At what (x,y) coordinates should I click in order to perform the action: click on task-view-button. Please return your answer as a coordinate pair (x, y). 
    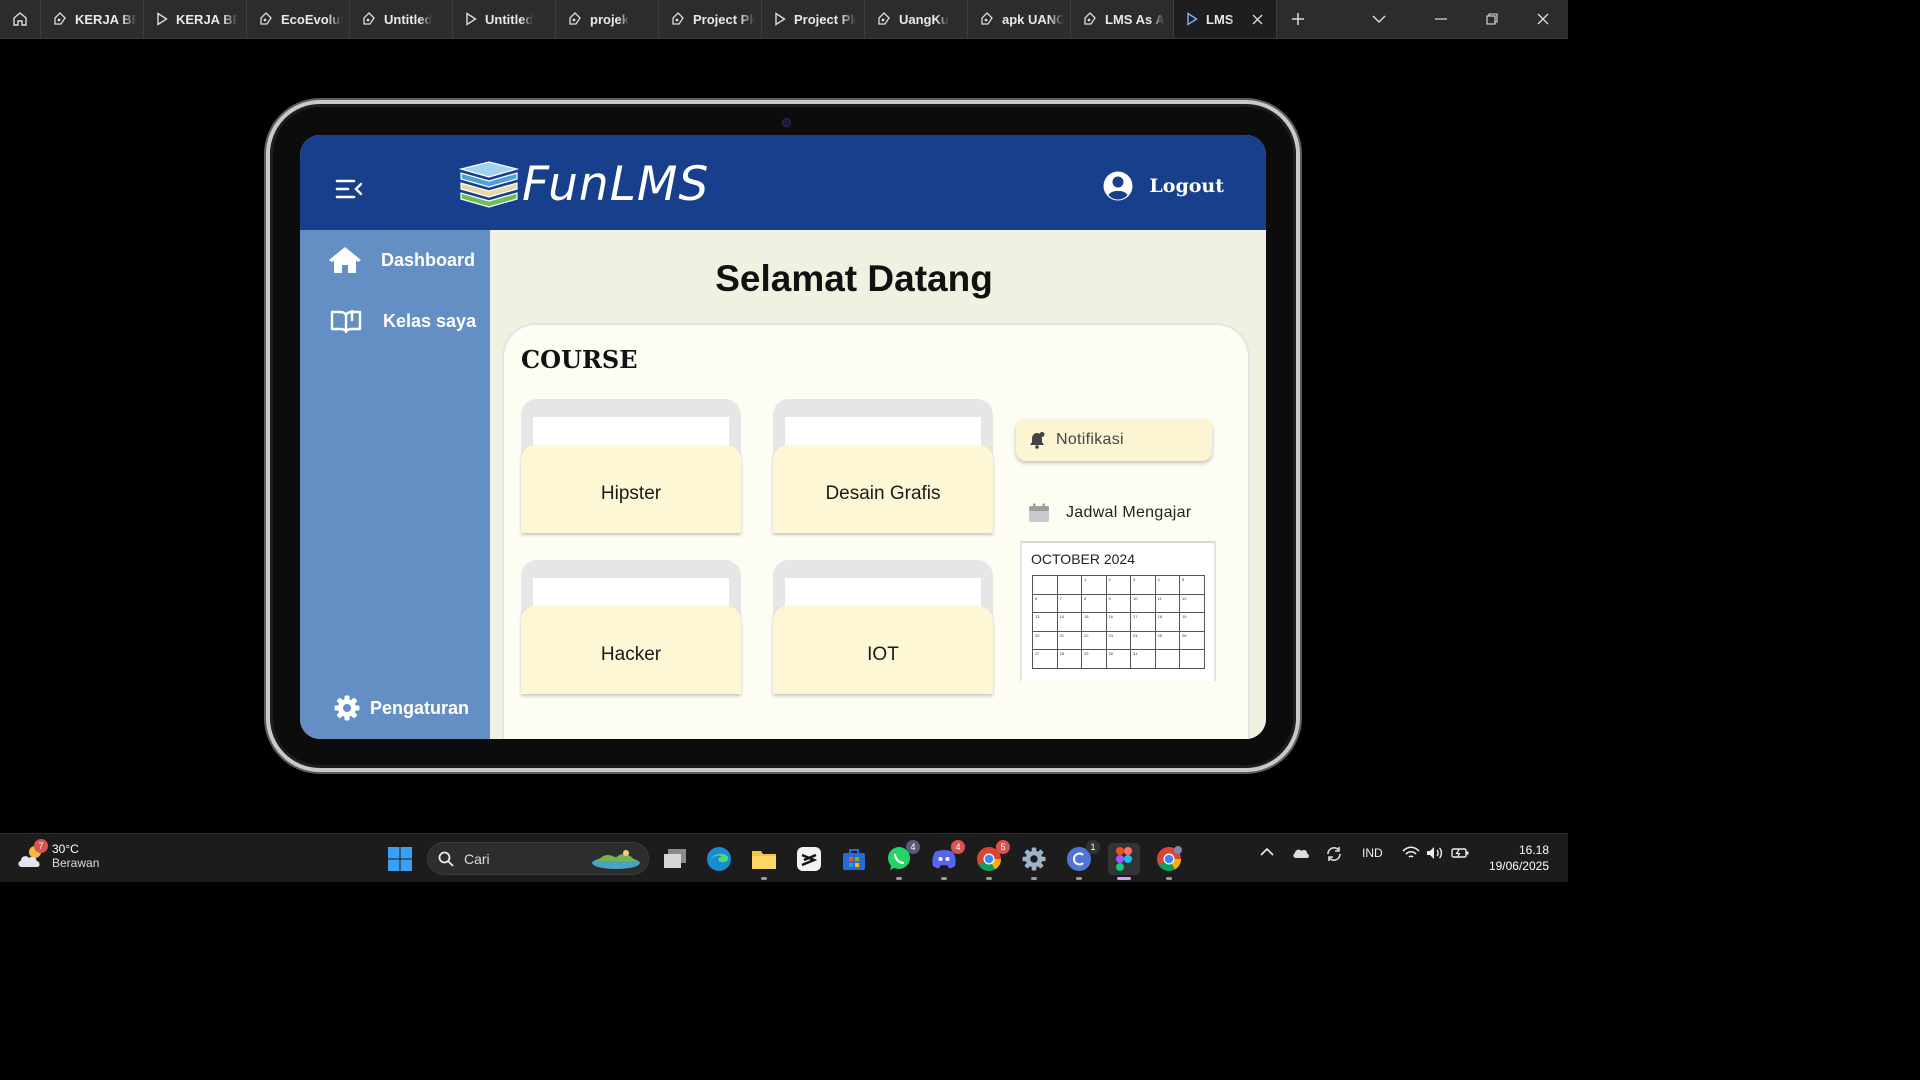
    Looking at the image, I should click on (675, 859).